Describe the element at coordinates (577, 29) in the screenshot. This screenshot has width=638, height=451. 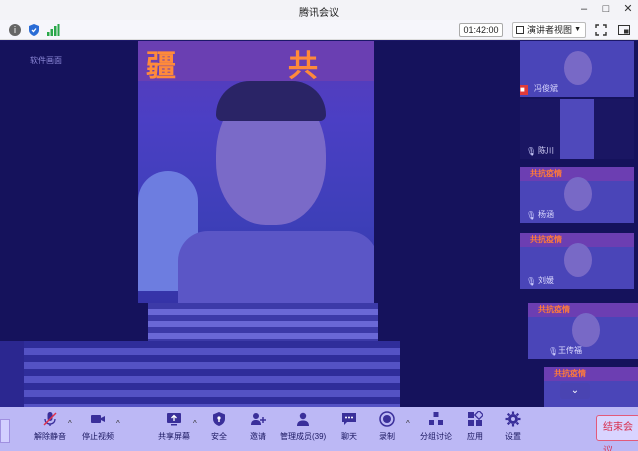
I see `chevron-down-icon: ▼` at that location.